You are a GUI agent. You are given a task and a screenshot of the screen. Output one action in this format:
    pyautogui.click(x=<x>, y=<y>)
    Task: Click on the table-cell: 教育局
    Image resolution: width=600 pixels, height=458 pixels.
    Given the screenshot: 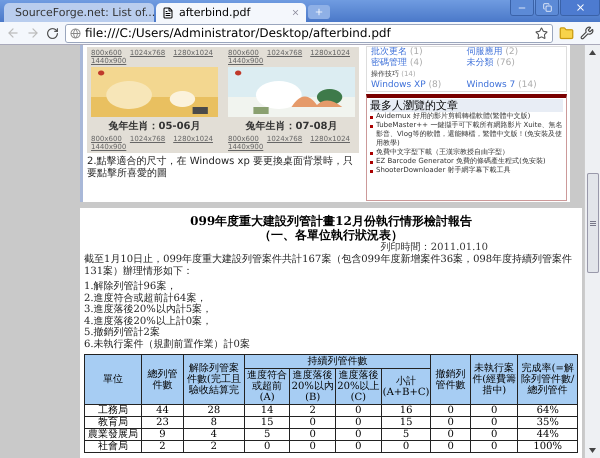 What is the action you would take?
    pyautogui.click(x=113, y=422)
    